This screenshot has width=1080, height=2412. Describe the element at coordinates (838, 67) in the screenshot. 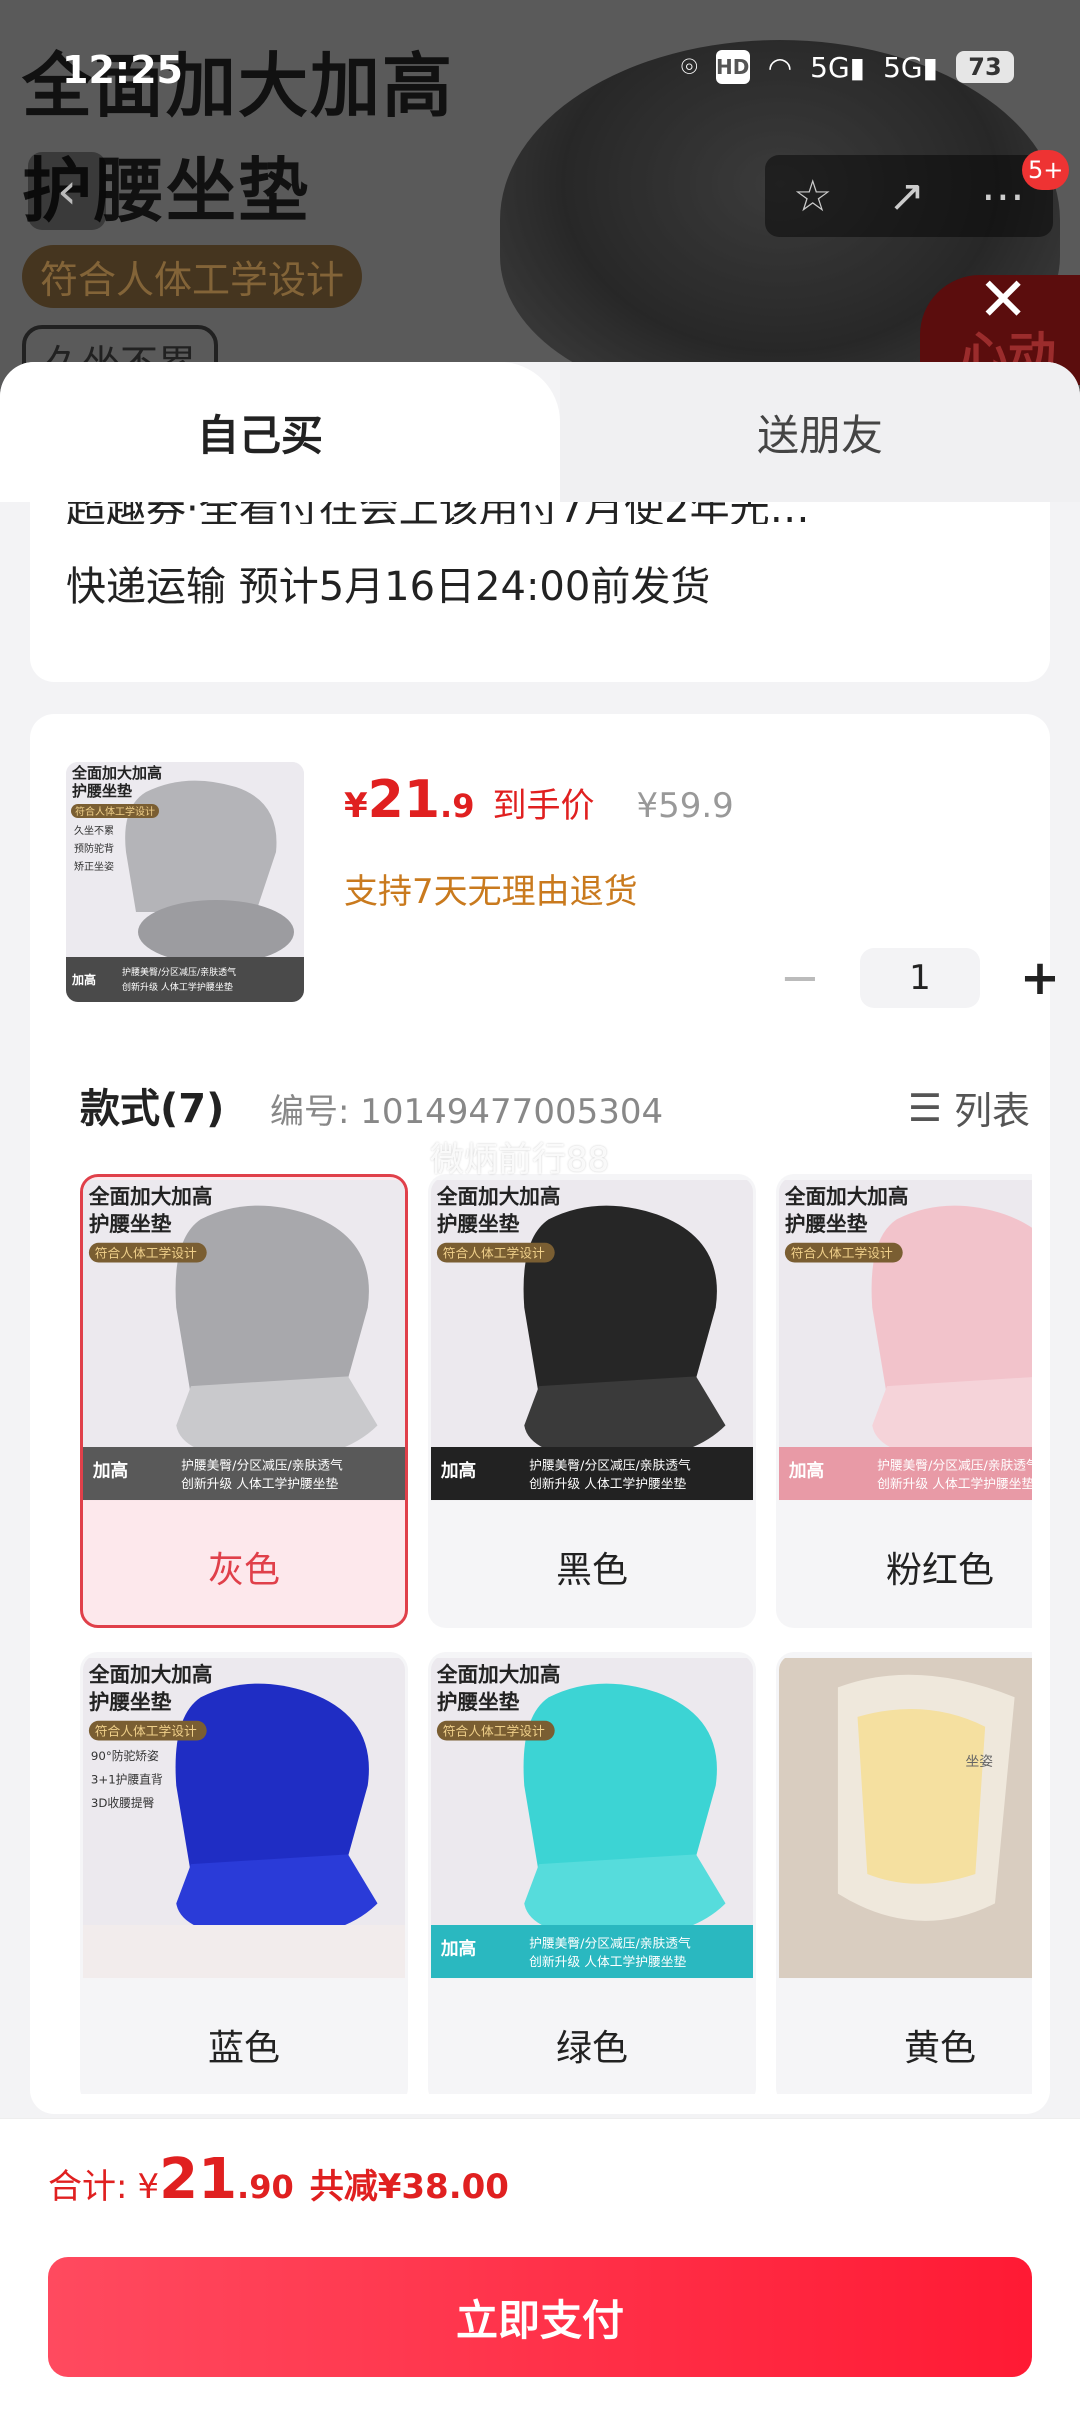

I see `signal-icon-1: 5G▮` at that location.